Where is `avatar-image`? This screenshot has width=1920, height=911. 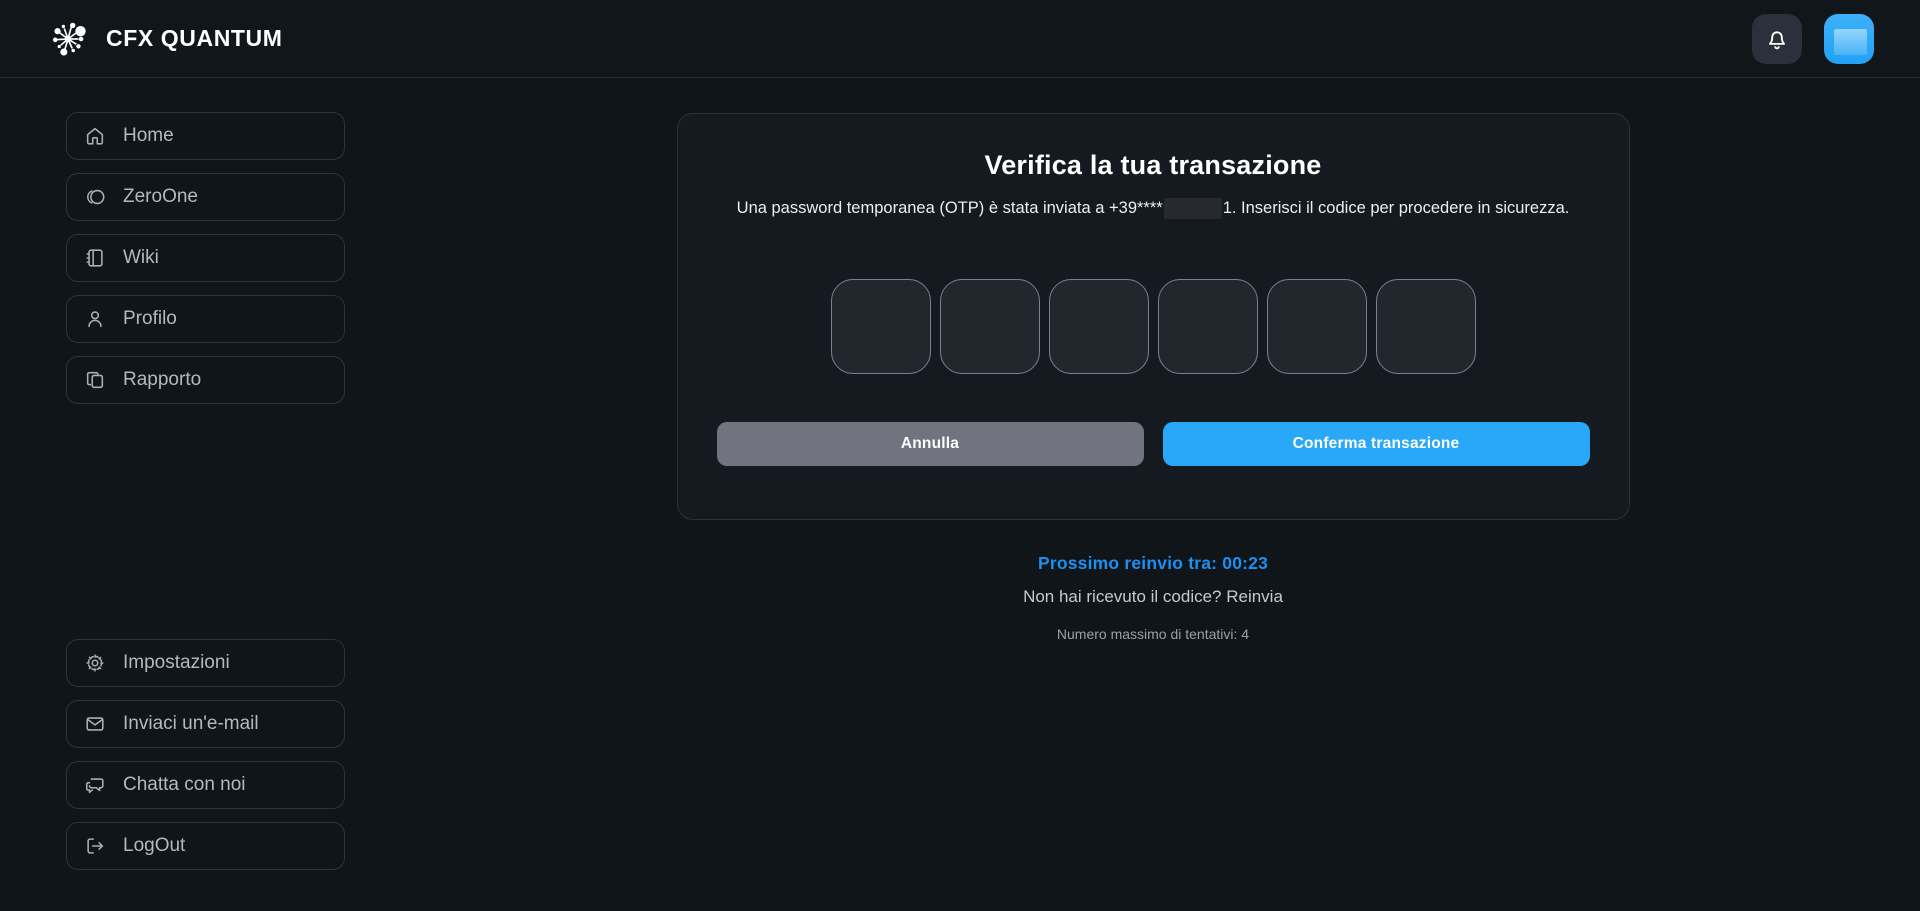 avatar-image is located at coordinates (1850, 41).